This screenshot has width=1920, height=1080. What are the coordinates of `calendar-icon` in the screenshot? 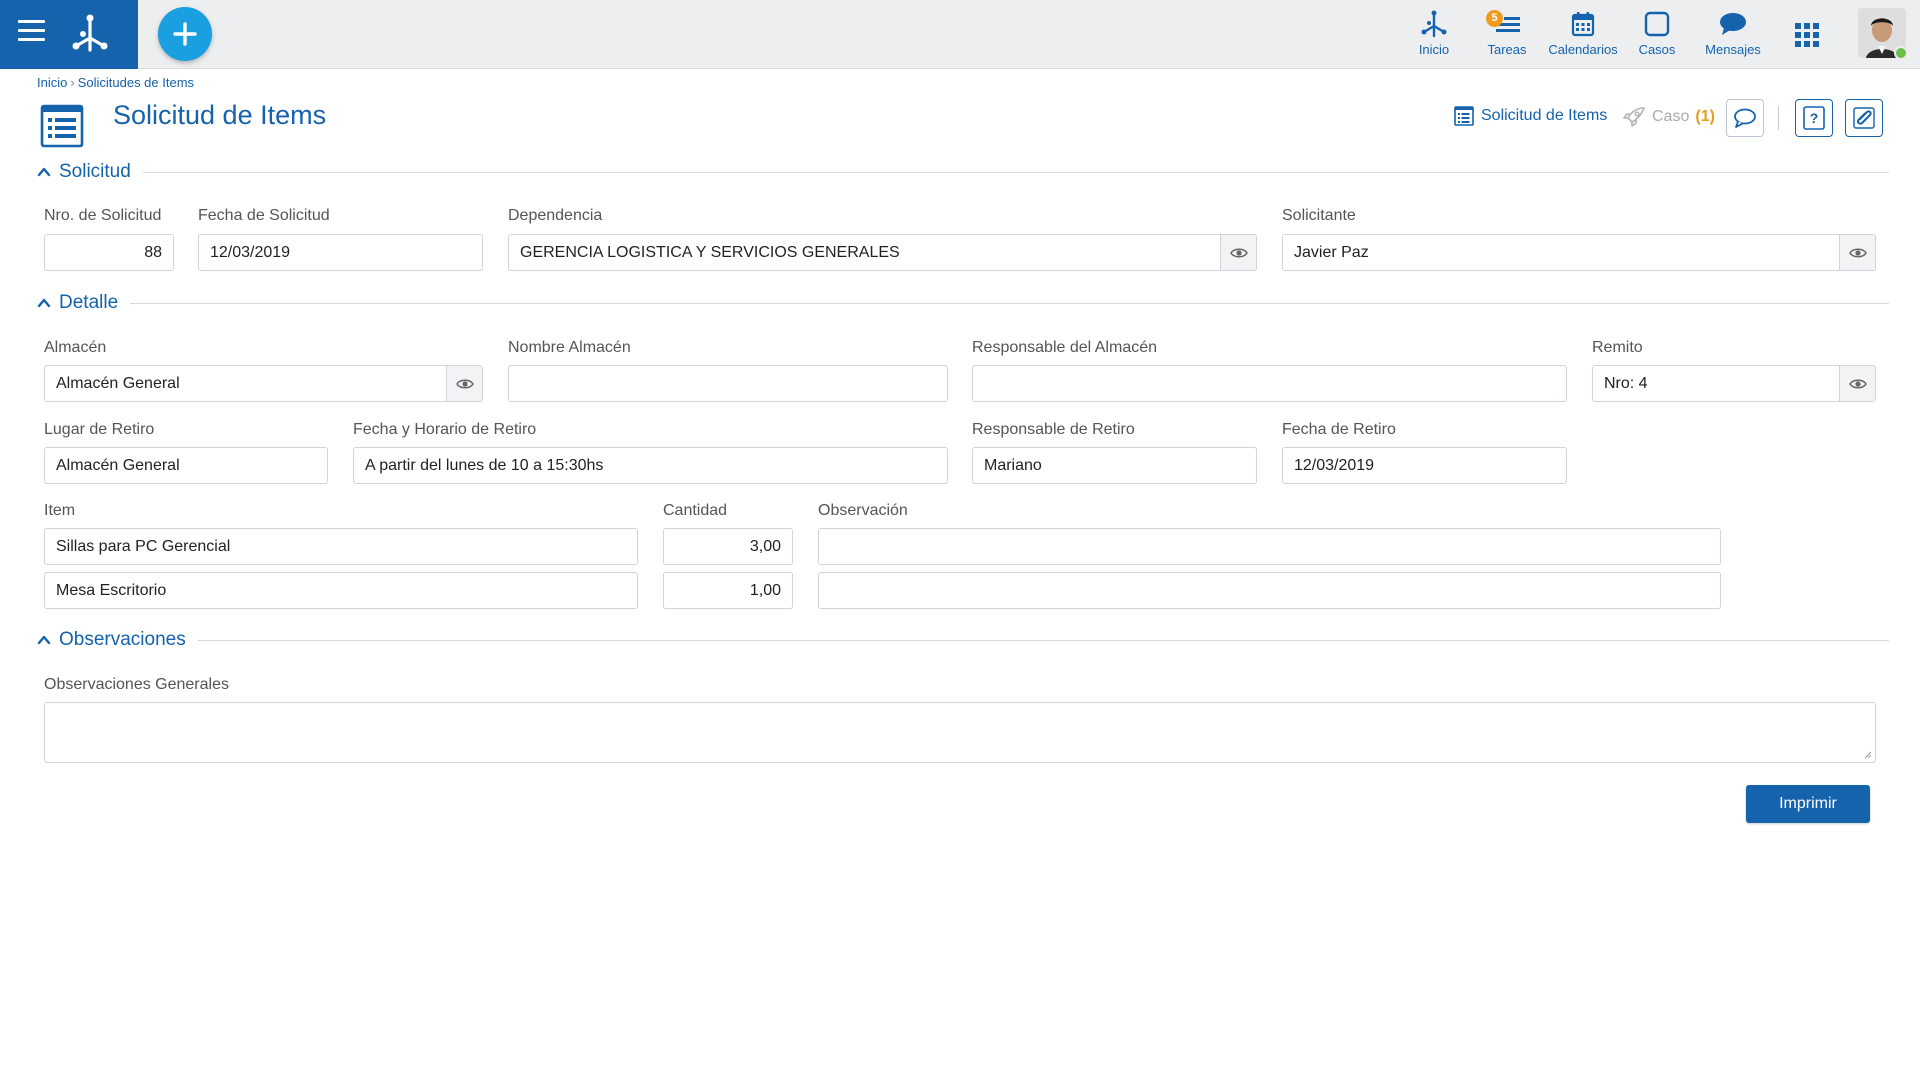 It's located at (1583, 24).